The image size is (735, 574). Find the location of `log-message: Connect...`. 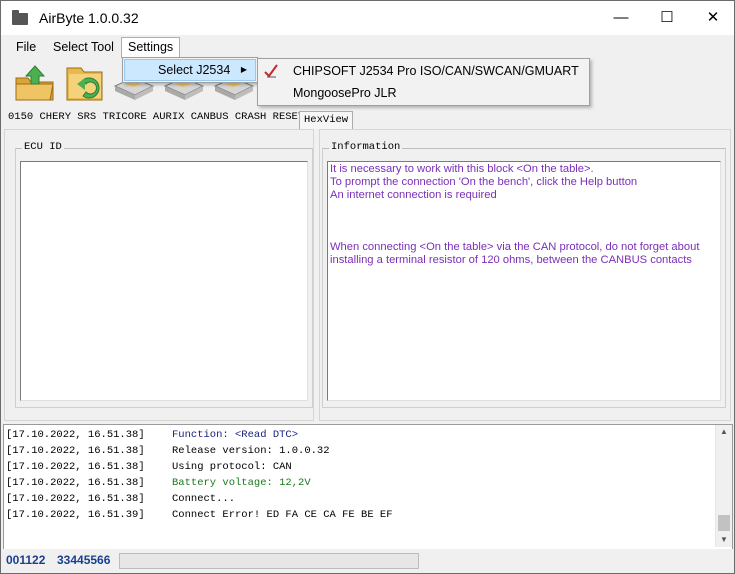

log-message: Connect... is located at coordinates (204, 499).